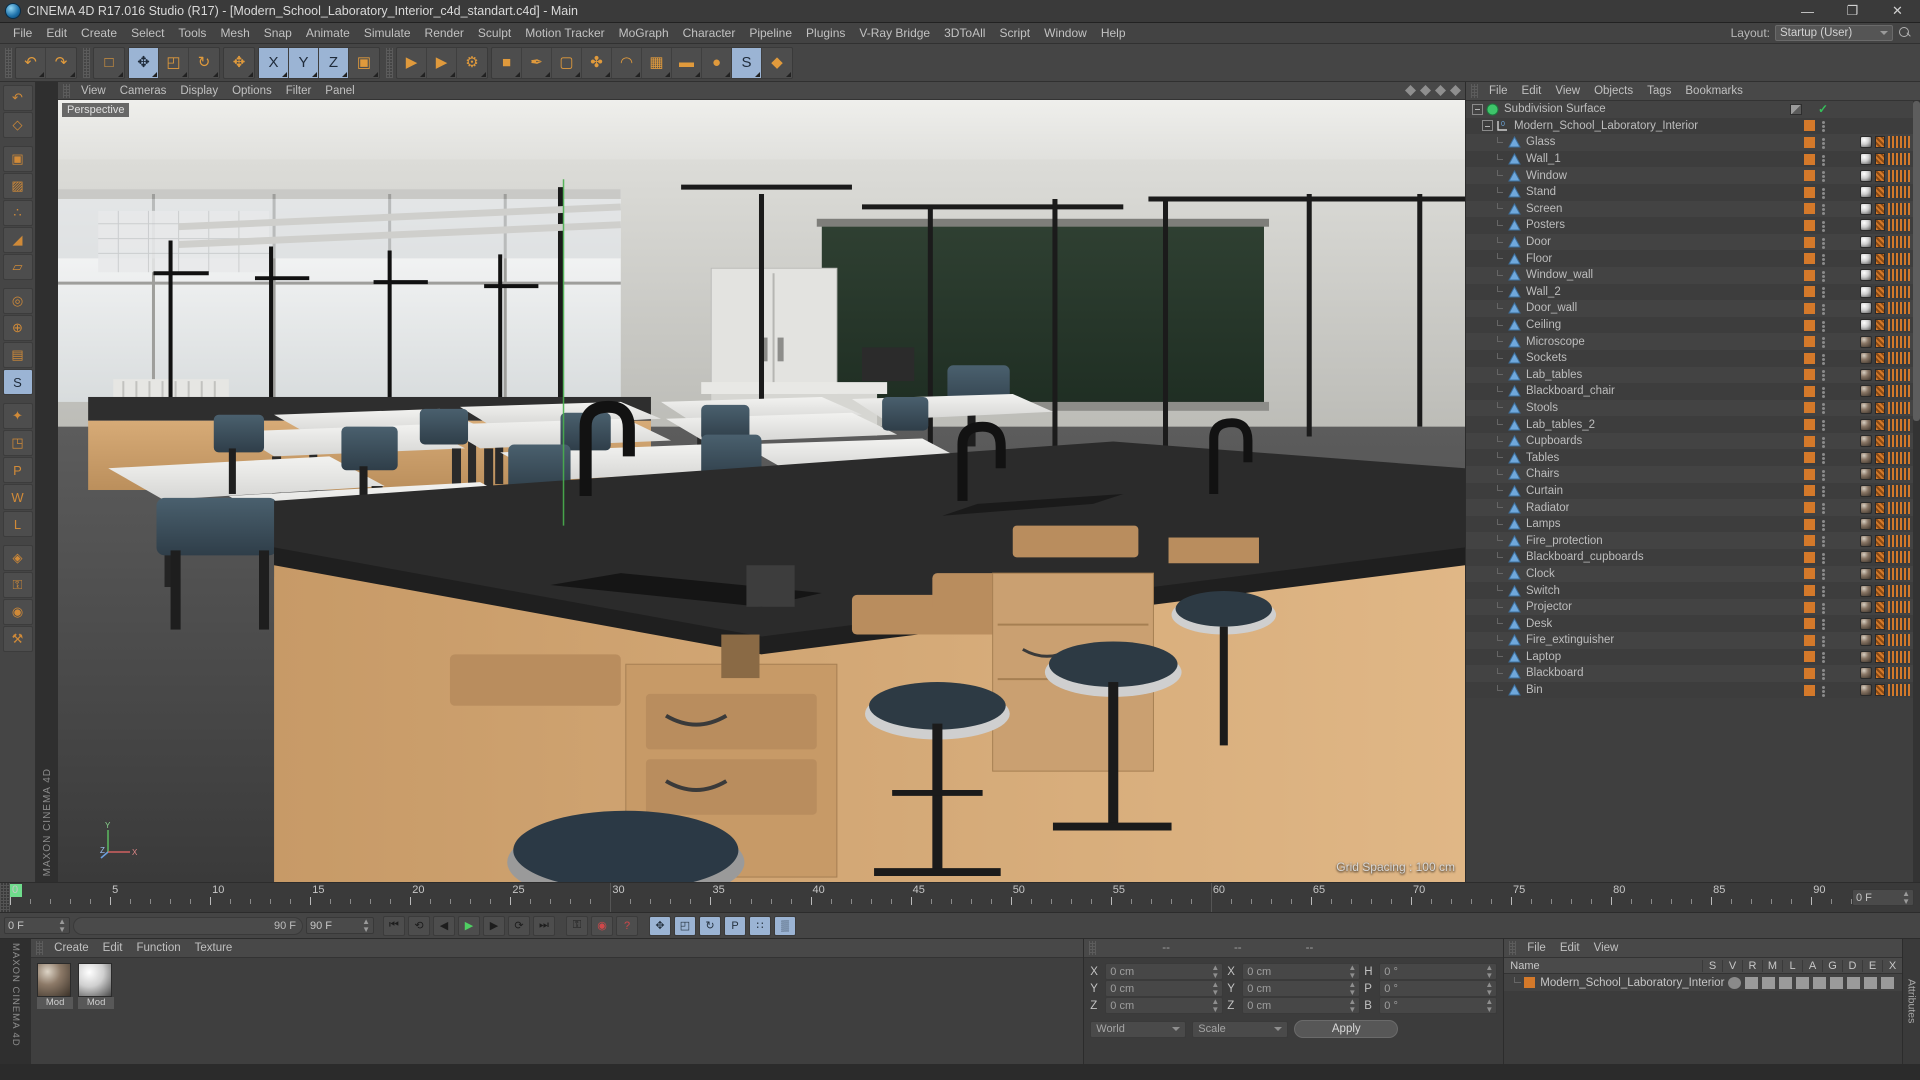 This screenshot has height=1080, width=1920. Describe the element at coordinates (17, 639) in the screenshot. I see `plugin-button: ⚒` at that location.